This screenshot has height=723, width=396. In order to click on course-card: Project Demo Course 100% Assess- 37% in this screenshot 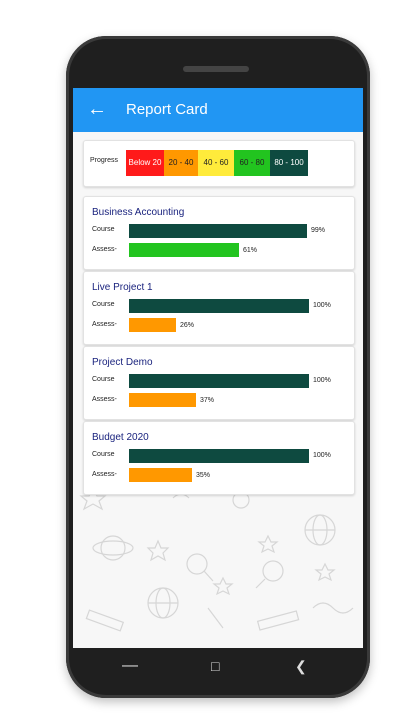, I will do `click(219, 383)`.